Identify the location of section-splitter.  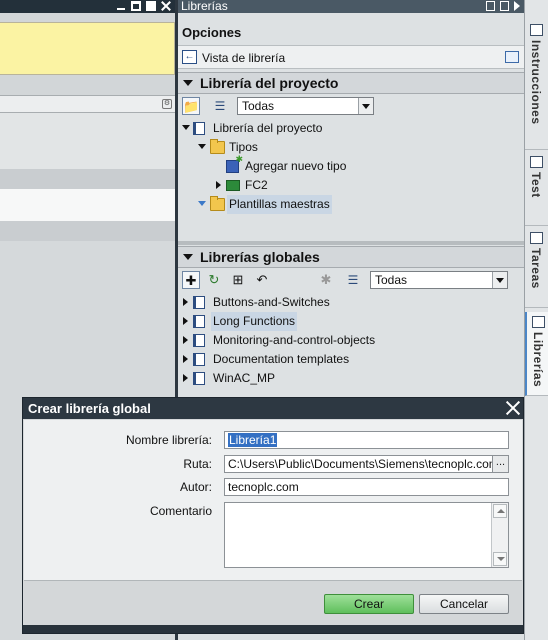
(351, 243).